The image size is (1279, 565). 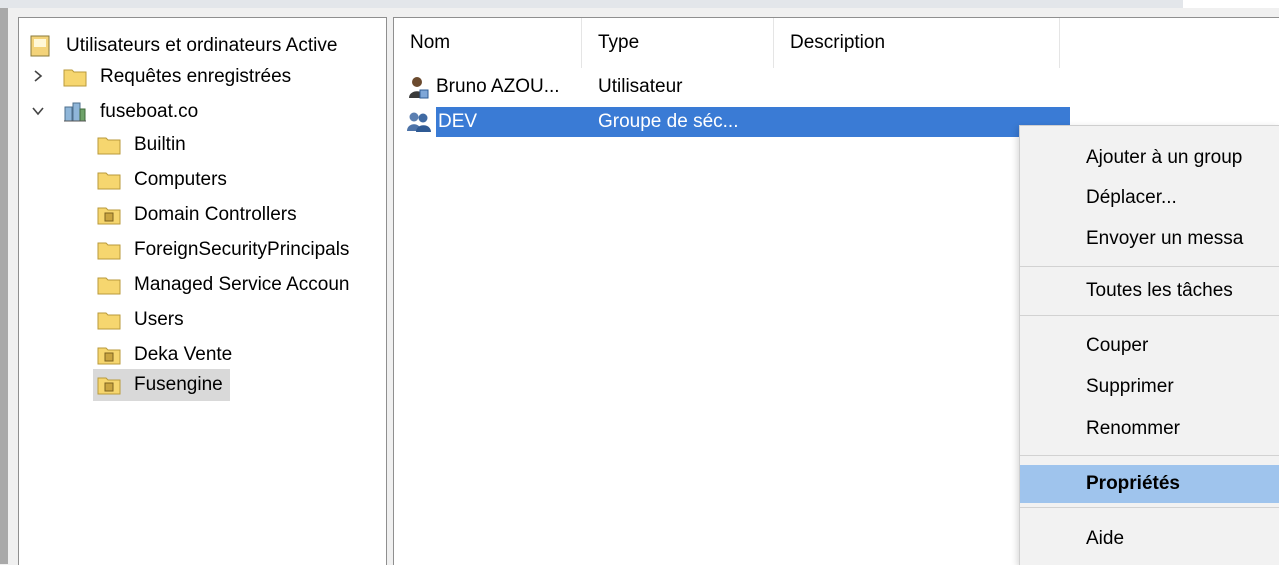 I want to click on tree-item-label: Fusengine, so click(x=178, y=385).